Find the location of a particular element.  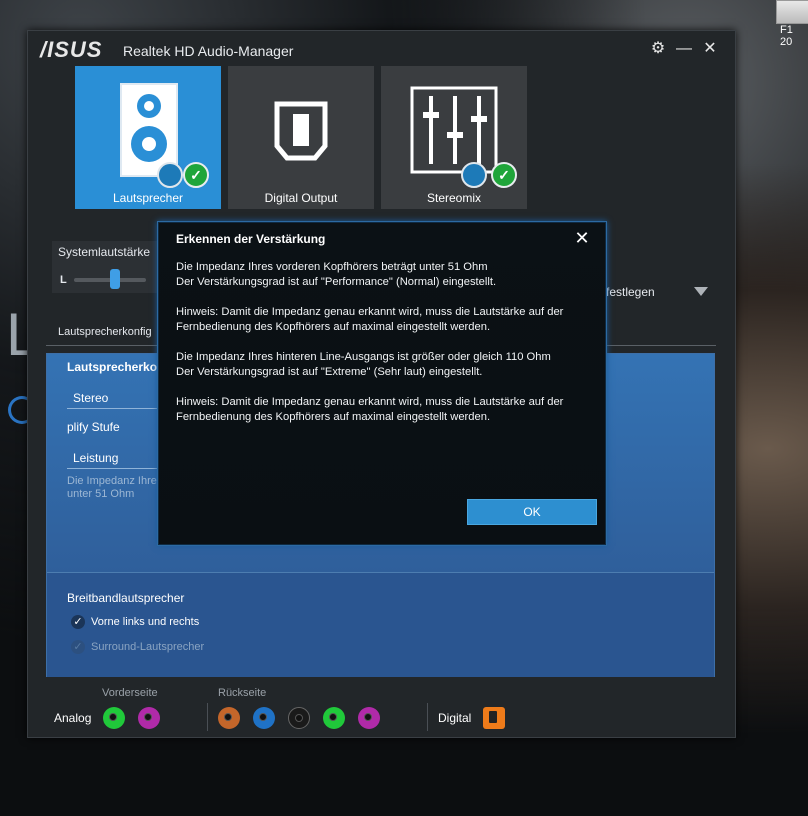

rear-jack-green is located at coordinates (334, 718).